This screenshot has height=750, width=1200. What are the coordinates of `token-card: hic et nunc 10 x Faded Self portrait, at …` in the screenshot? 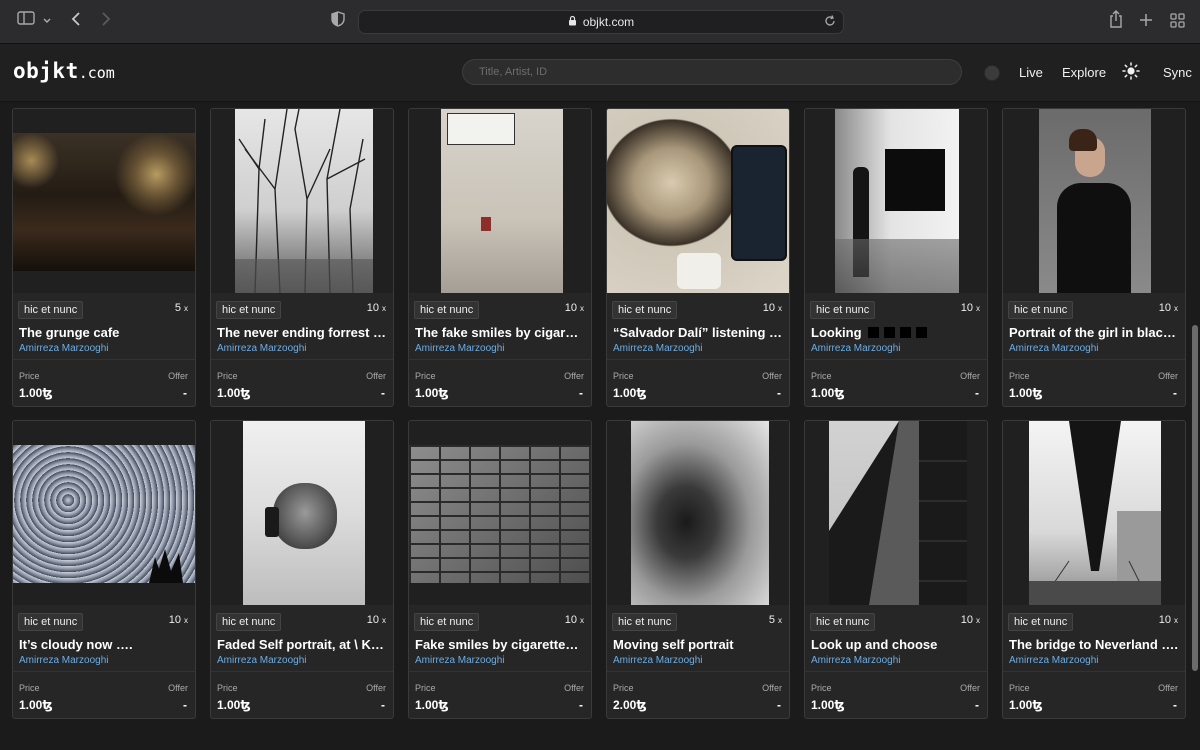 It's located at (302, 569).